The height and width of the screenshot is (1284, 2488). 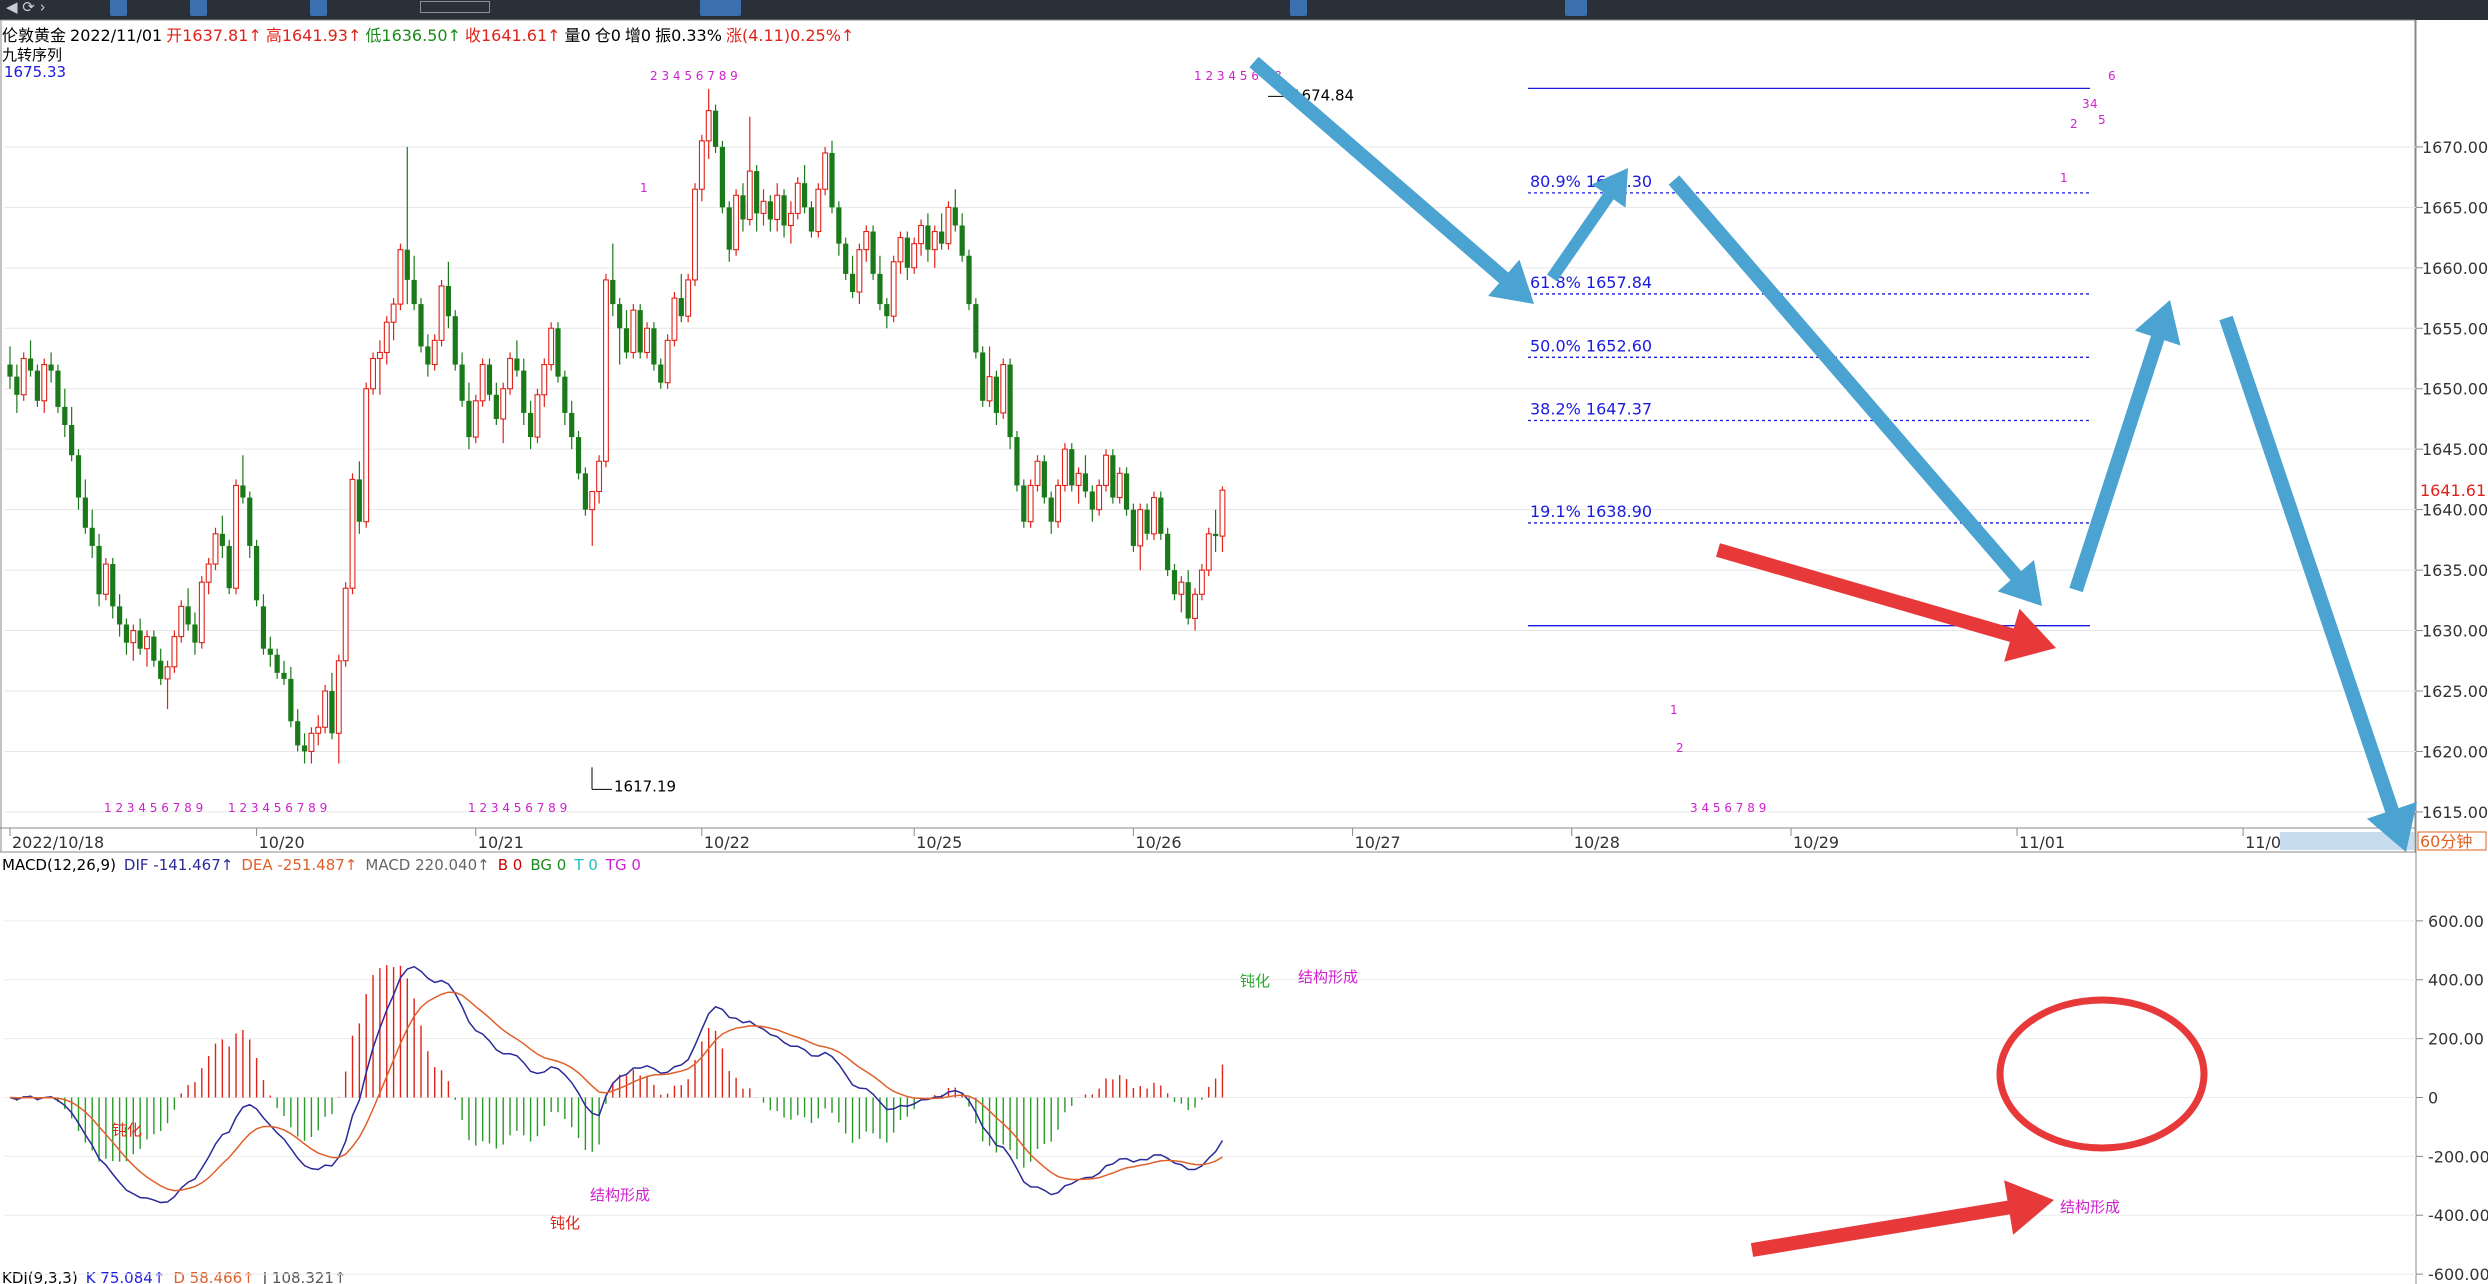 I want to click on macd-tick-label: -400.00, so click(x=2458, y=1215).